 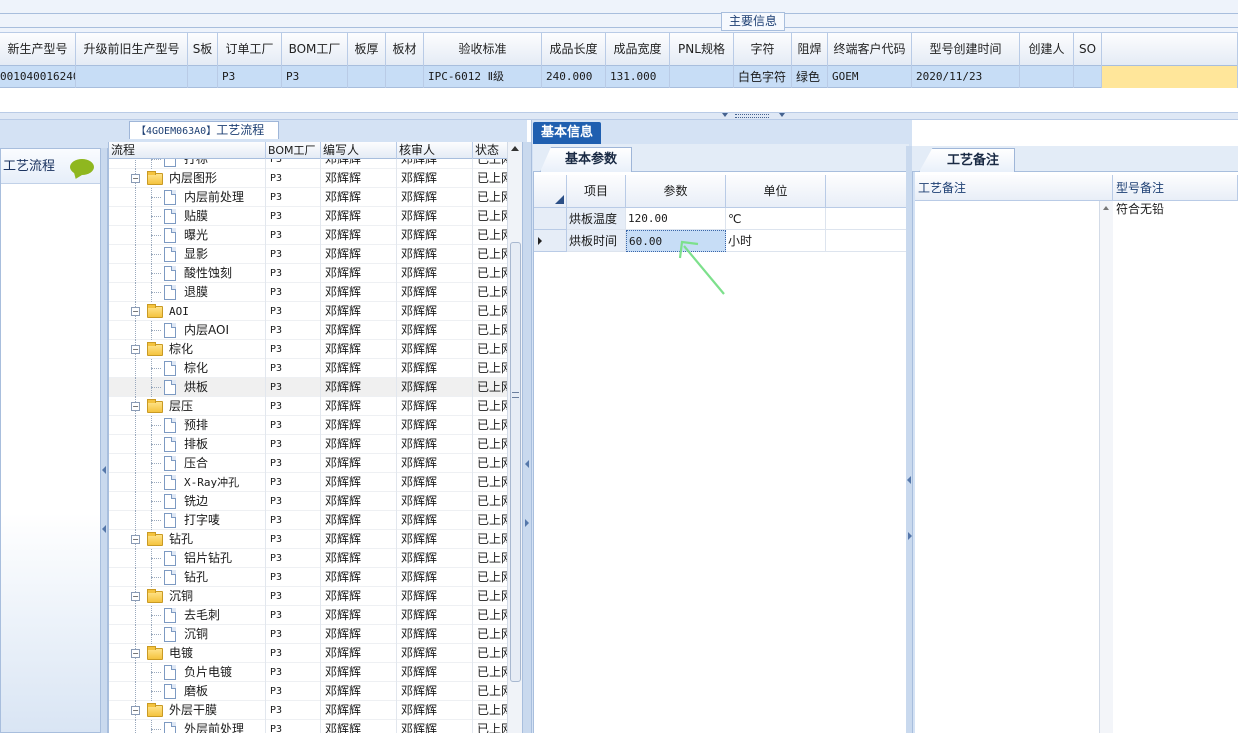 I want to click on tree-step-row: 磨板P3邓辉辉邓辉辉已上网, so click(x=308, y=691).